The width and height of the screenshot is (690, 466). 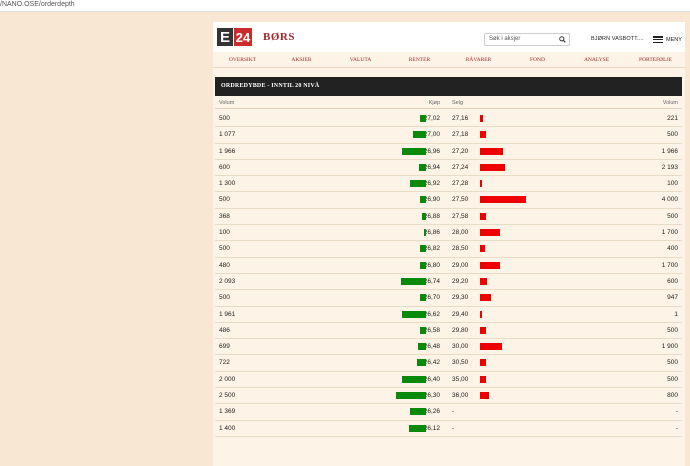 What do you see at coordinates (669, 200) in the screenshot?
I see `sell-volume-cell: 4 000` at bounding box center [669, 200].